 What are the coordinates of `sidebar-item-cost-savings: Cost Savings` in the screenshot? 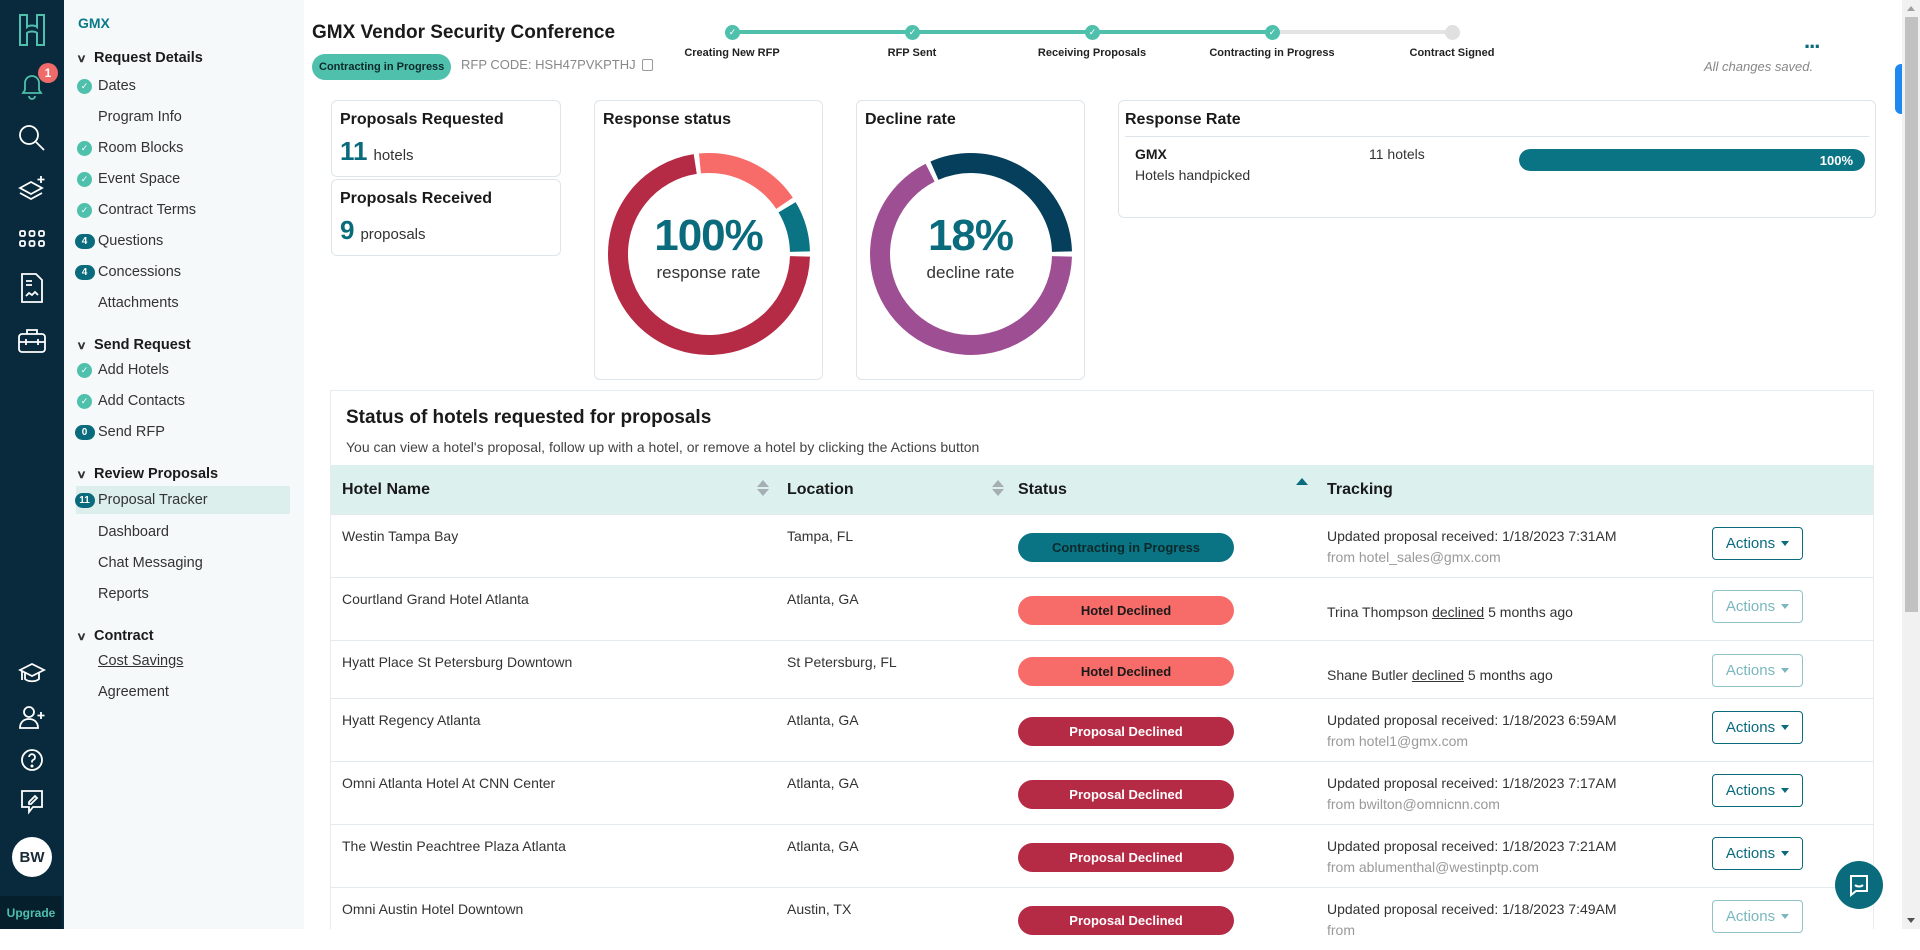 It's located at (183, 661).